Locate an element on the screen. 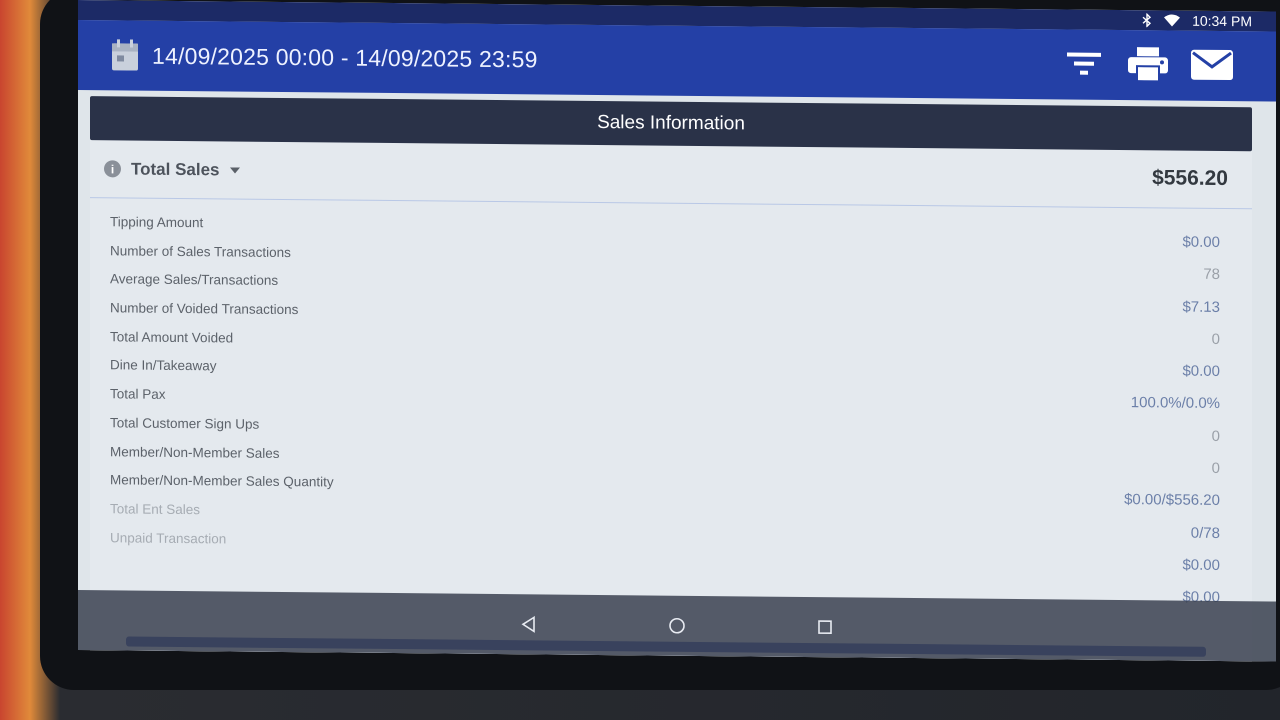 The width and height of the screenshot is (1280, 720). recents-button is located at coordinates (825, 627).